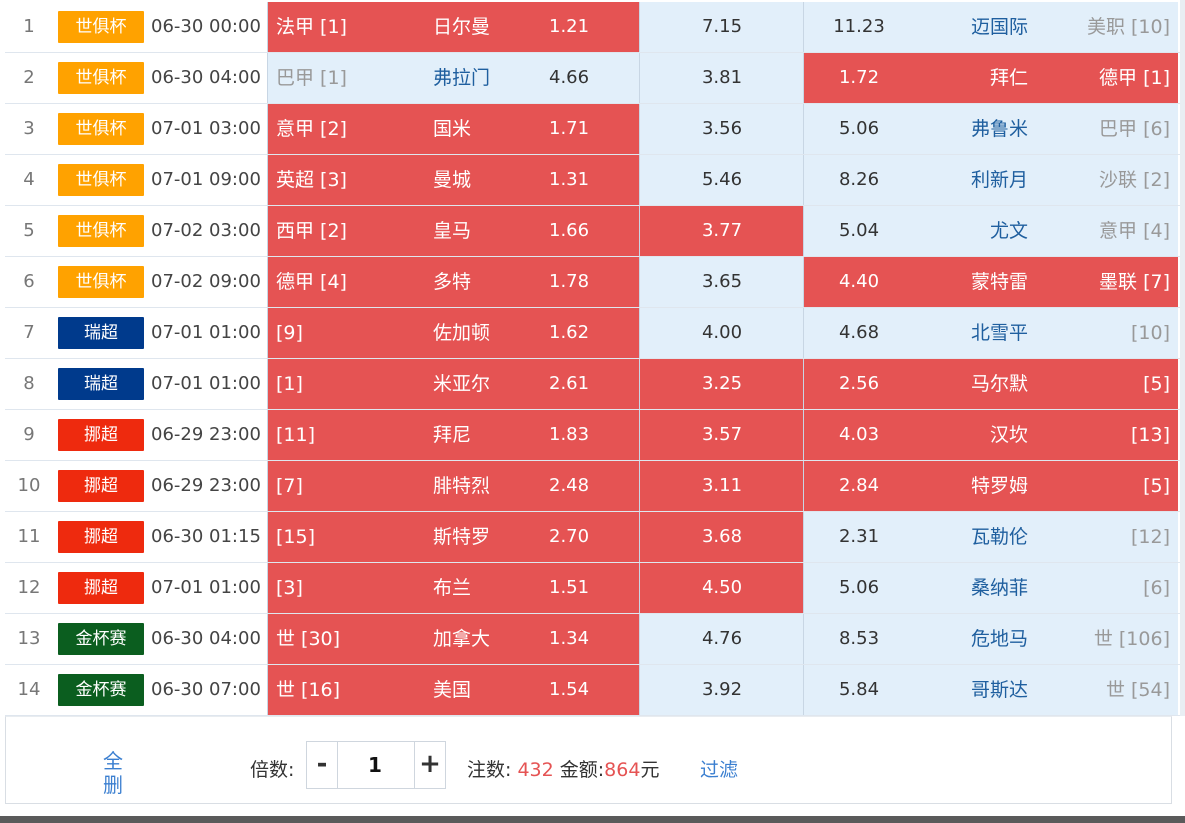 This screenshot has width=1185, height=823. I want to click on away-win-option: 2.56 马尔默 [5], so click(990, 384).